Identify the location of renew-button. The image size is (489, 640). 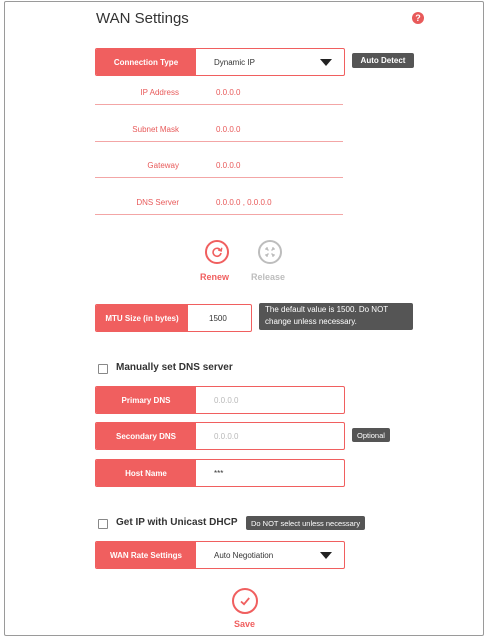
(217, 252).